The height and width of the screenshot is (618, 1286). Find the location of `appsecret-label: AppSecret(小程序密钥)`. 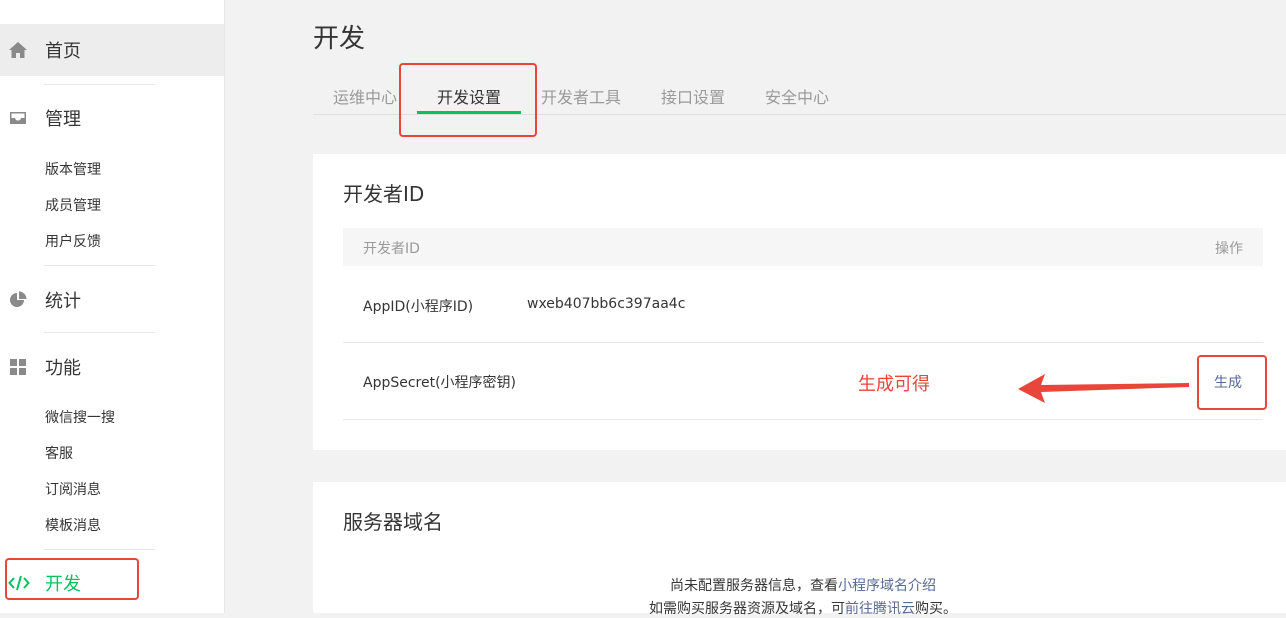

appsecret-label: AppSecret(小程序密钥) is located at coordinates (440, 383).